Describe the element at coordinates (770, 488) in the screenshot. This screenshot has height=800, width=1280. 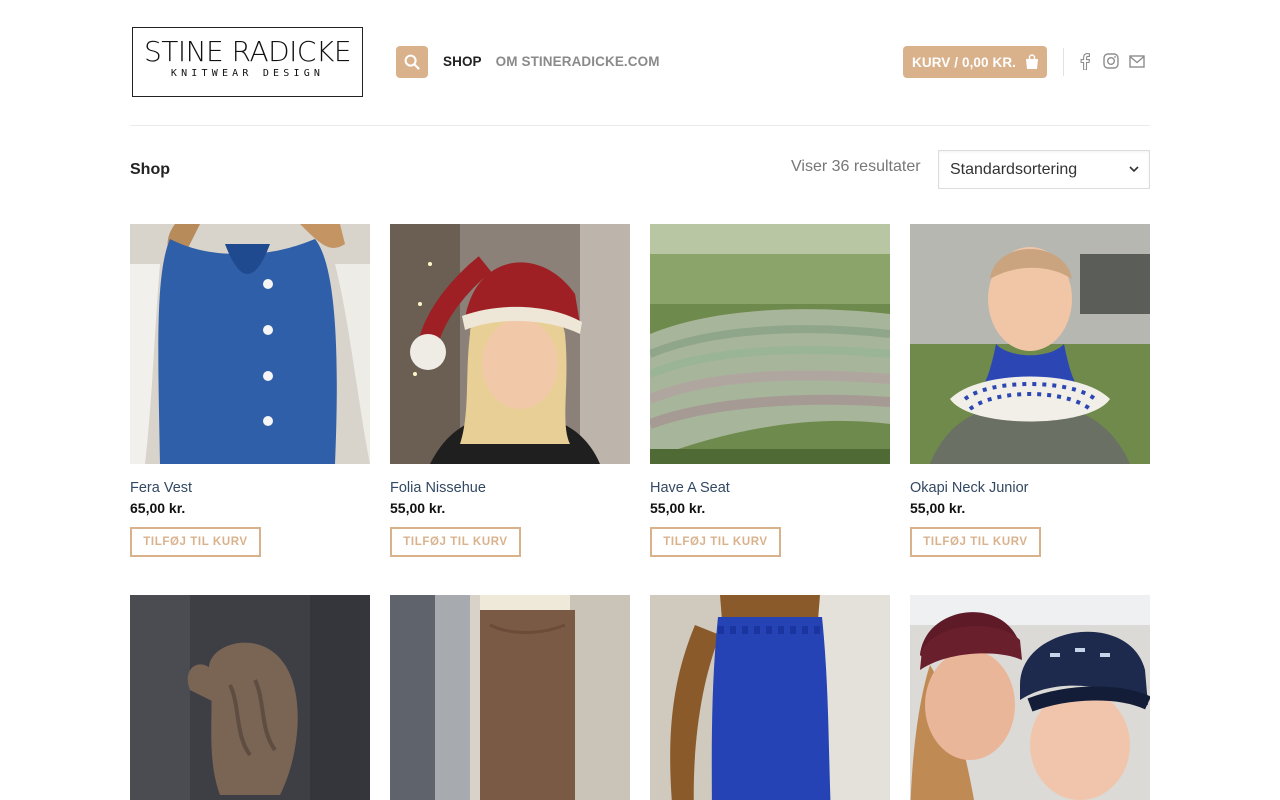
I see `product-name: Have A Seat` at that location.